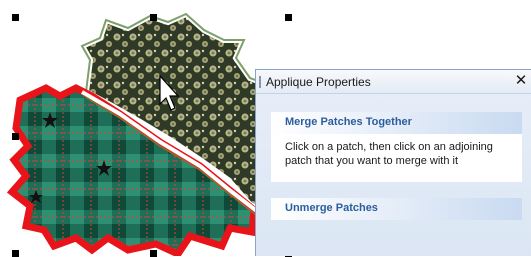  Describe the element at coordinates (393, 82) in the screenshot. I see `panel-title-bar: Applique Properties ✕` at that location.